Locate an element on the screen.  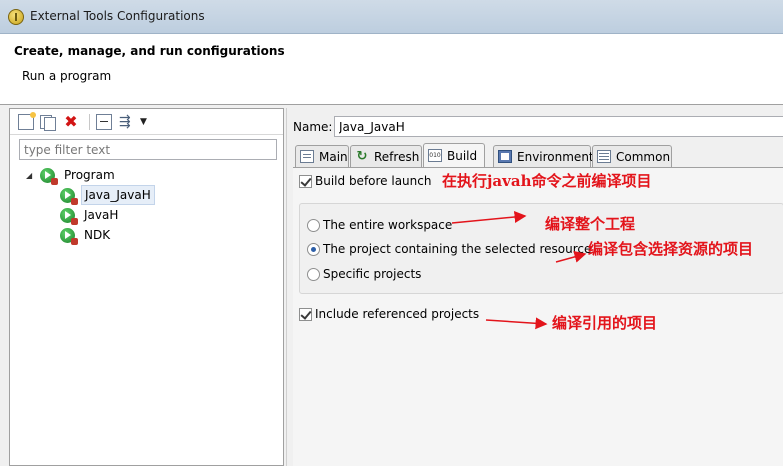
annotation-workspace: 编译整个工程 is located at coordinates (590, 224).